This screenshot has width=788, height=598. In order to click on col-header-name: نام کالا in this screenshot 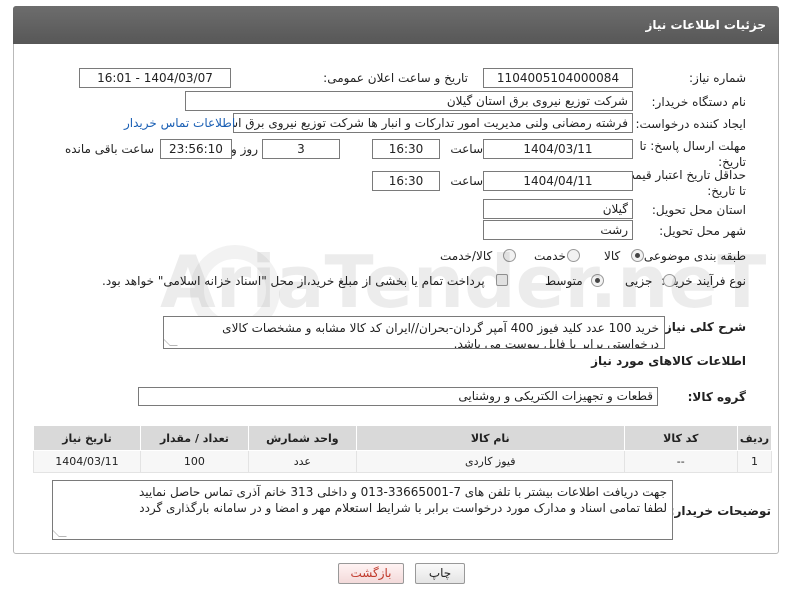, I will do `click(490, 438)`.